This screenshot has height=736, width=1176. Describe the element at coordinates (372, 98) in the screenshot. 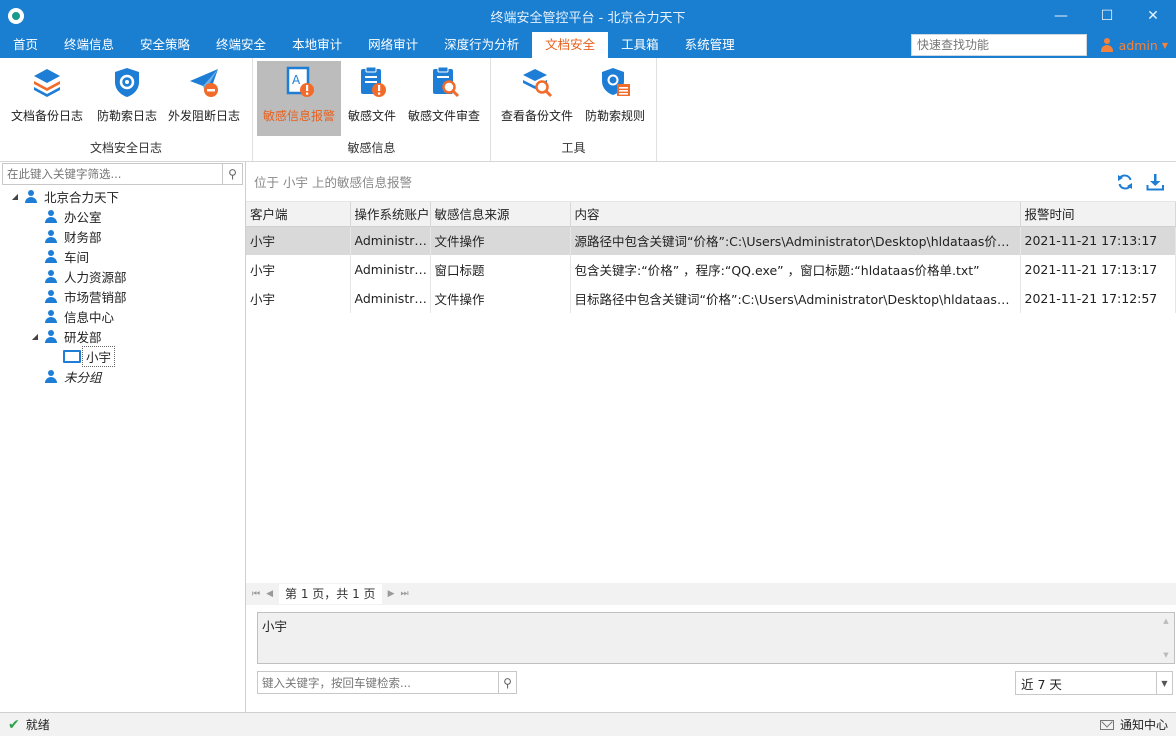

I see `sensitive-files-button: 敏感文件` at that location.